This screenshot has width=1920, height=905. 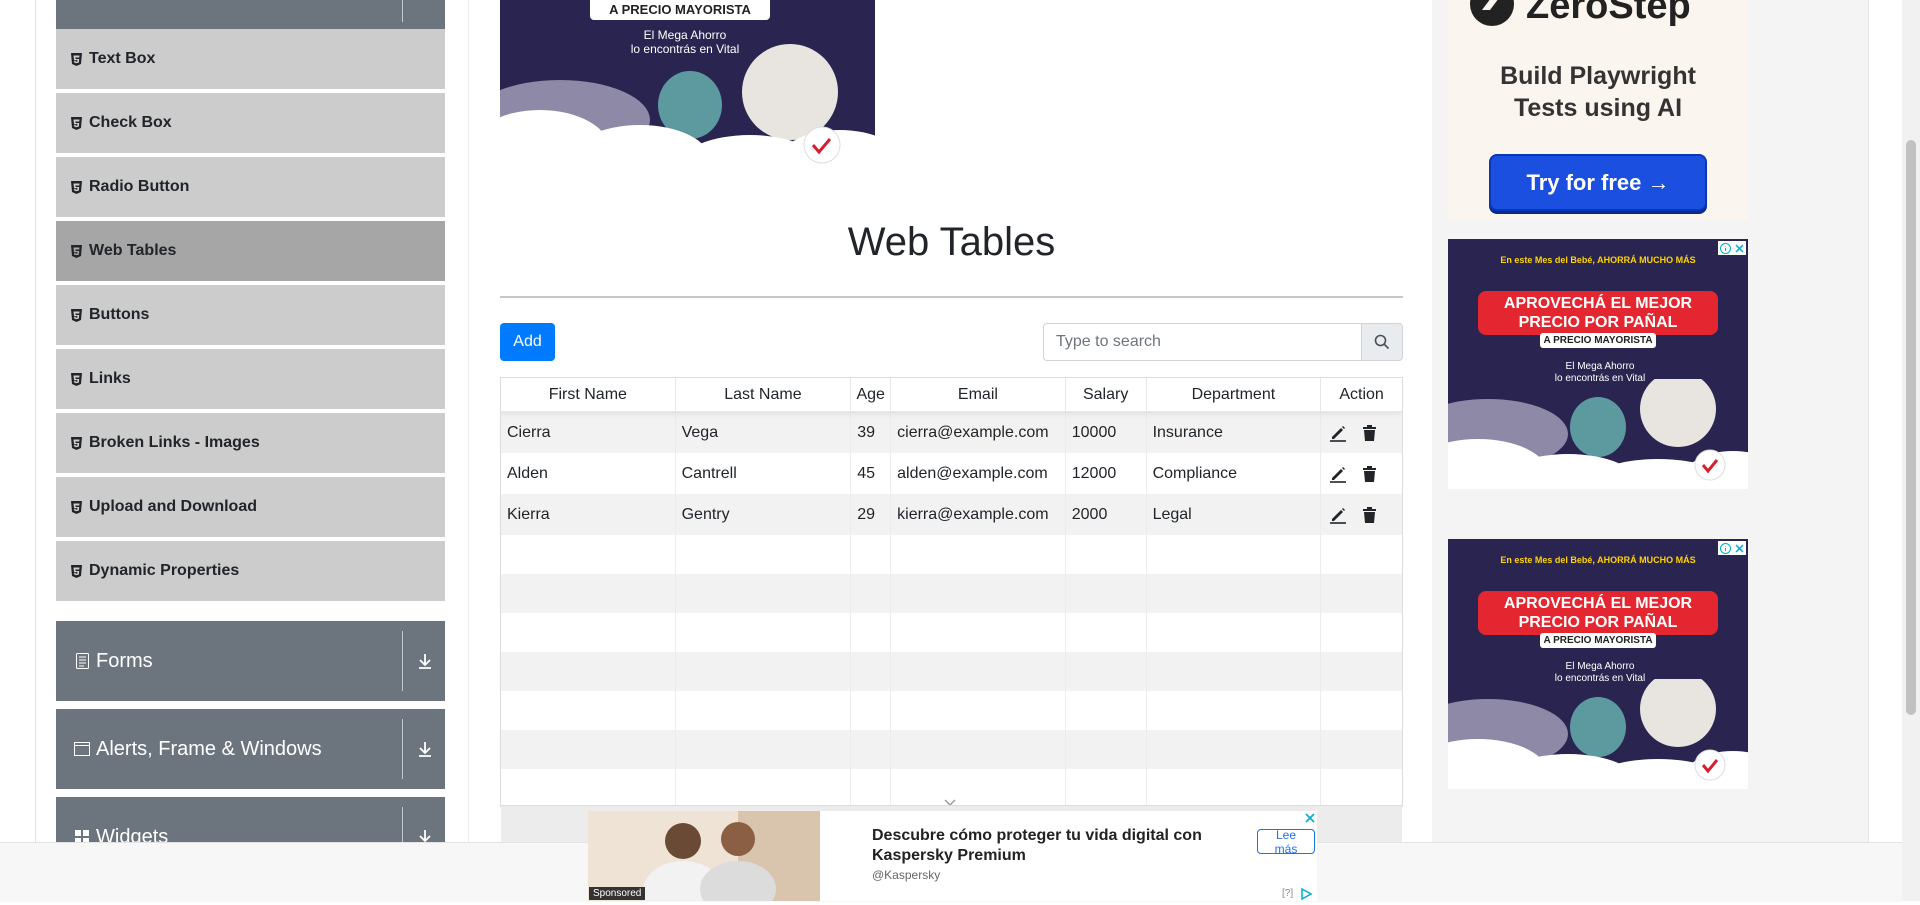 I want to click on cell-salary: 2000, so click(x=1106, y=514).